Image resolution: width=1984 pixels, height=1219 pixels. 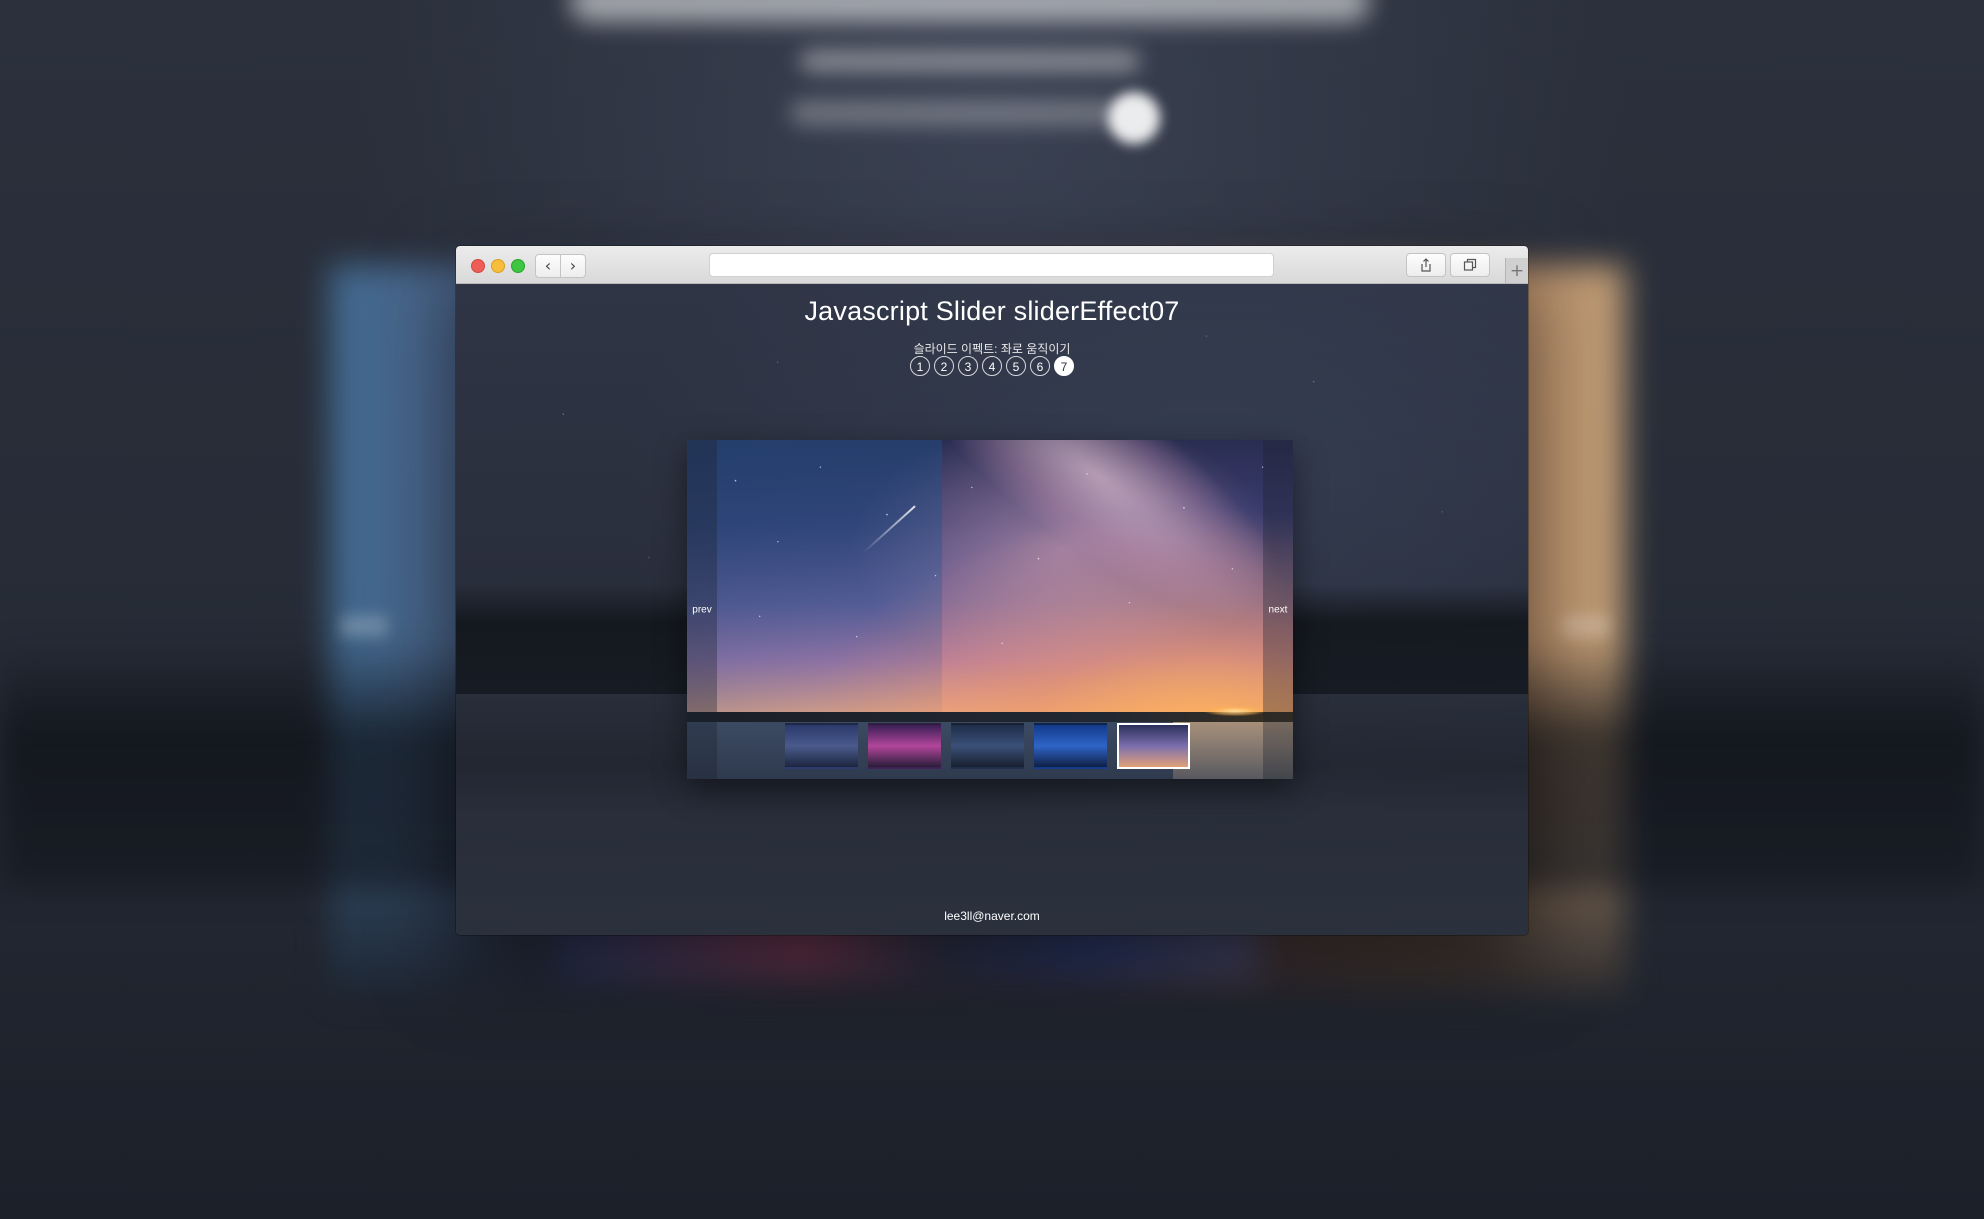 I want to click on page-subtitle: 슬라이드 이펙트: 좌로 움직이기, so click(x=992, y=349).